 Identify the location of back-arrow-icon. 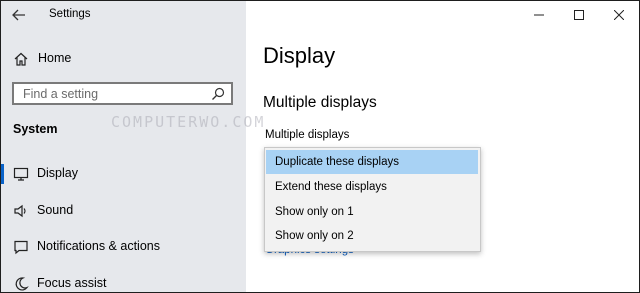
(18, 15).